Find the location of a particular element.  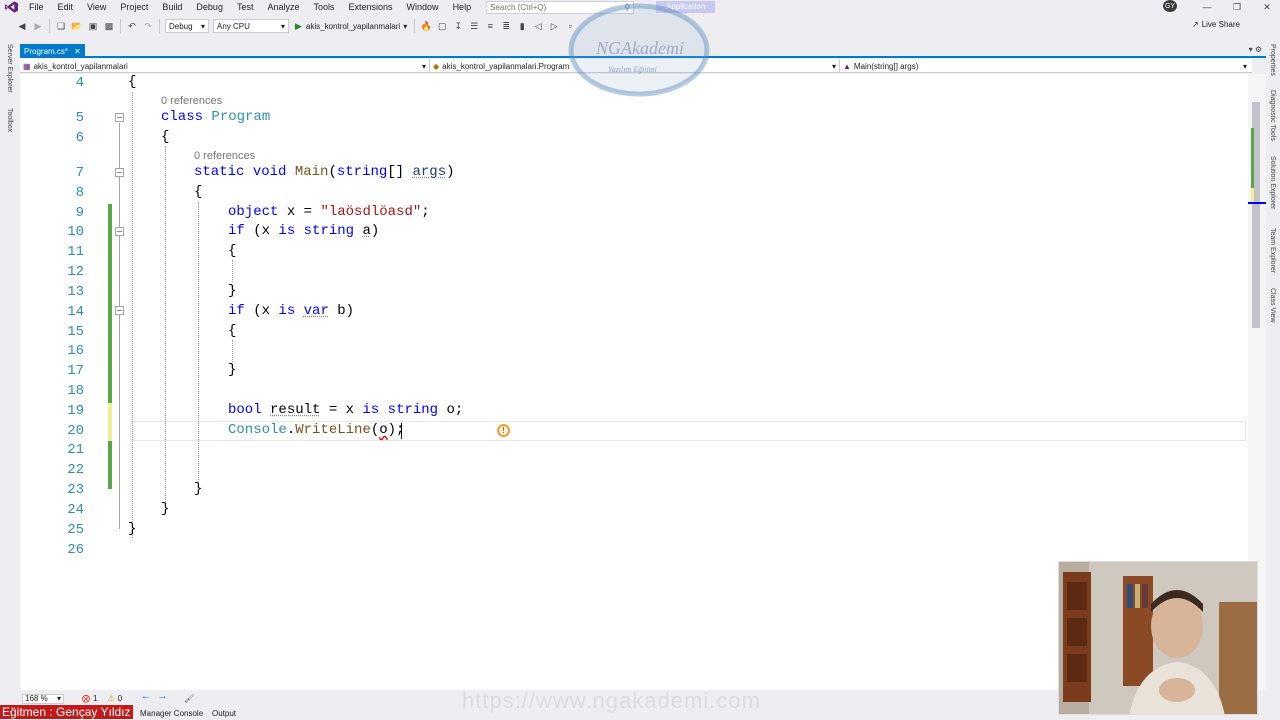

code-token: WriteLine is located at coordinates (333, 430).